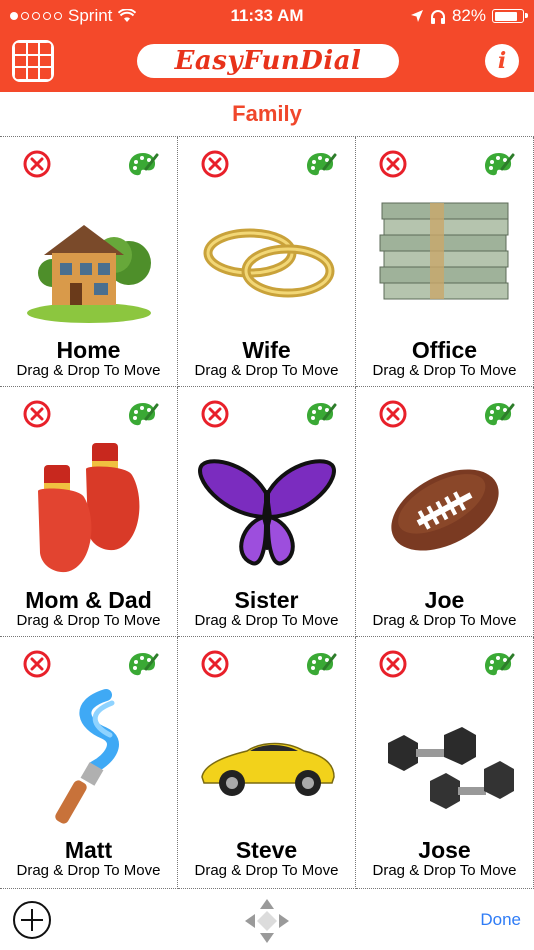 This screenshot has width=534, height=950. What do you see at coordinates (89, 508) in the screenshot?
I see `boxing-gloves-icon` at bounding box center [89, 508].